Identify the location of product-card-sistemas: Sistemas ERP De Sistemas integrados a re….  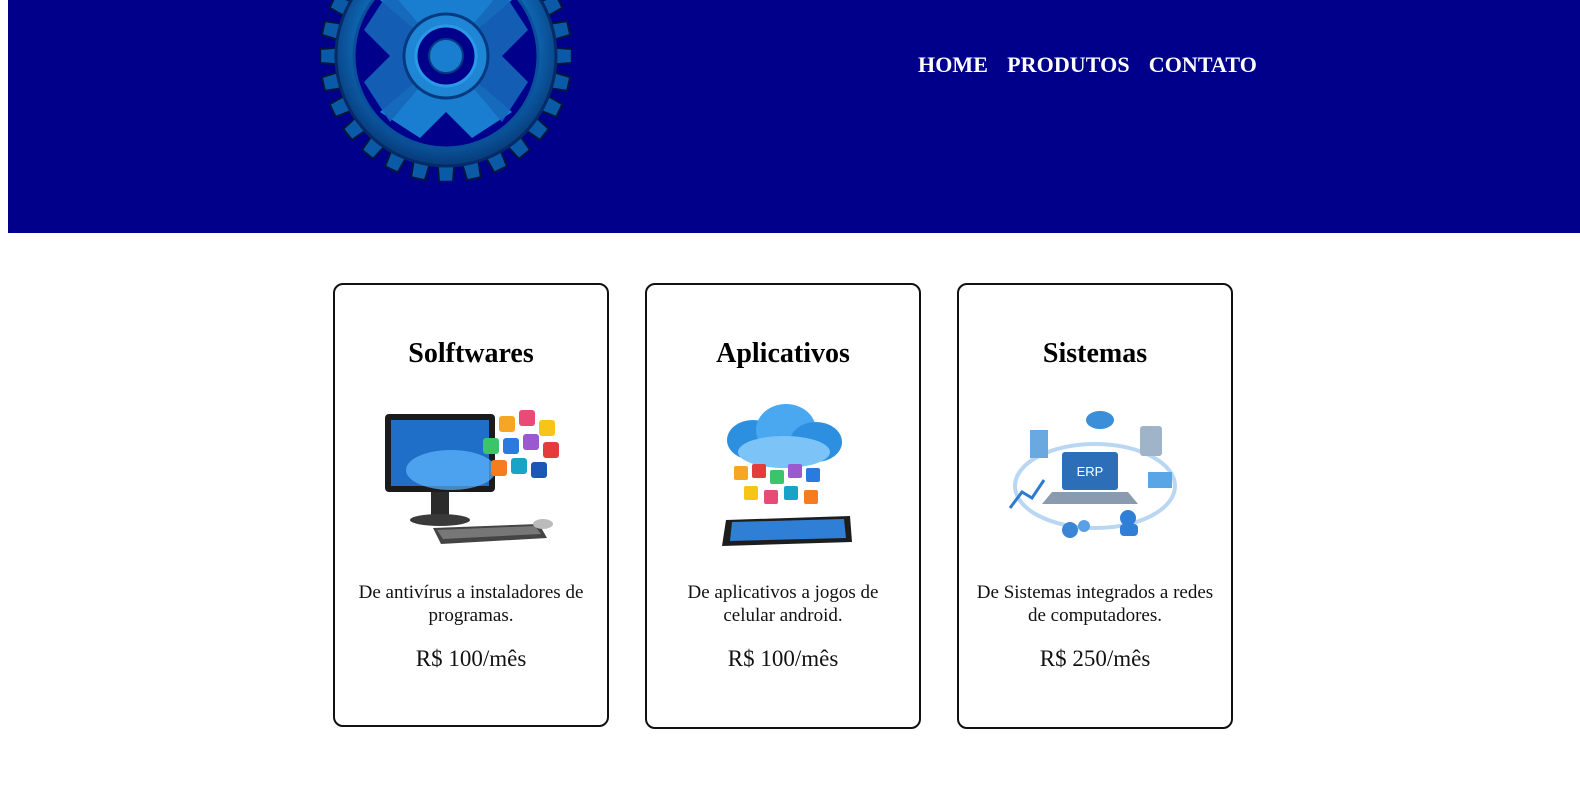
(1095, 506).